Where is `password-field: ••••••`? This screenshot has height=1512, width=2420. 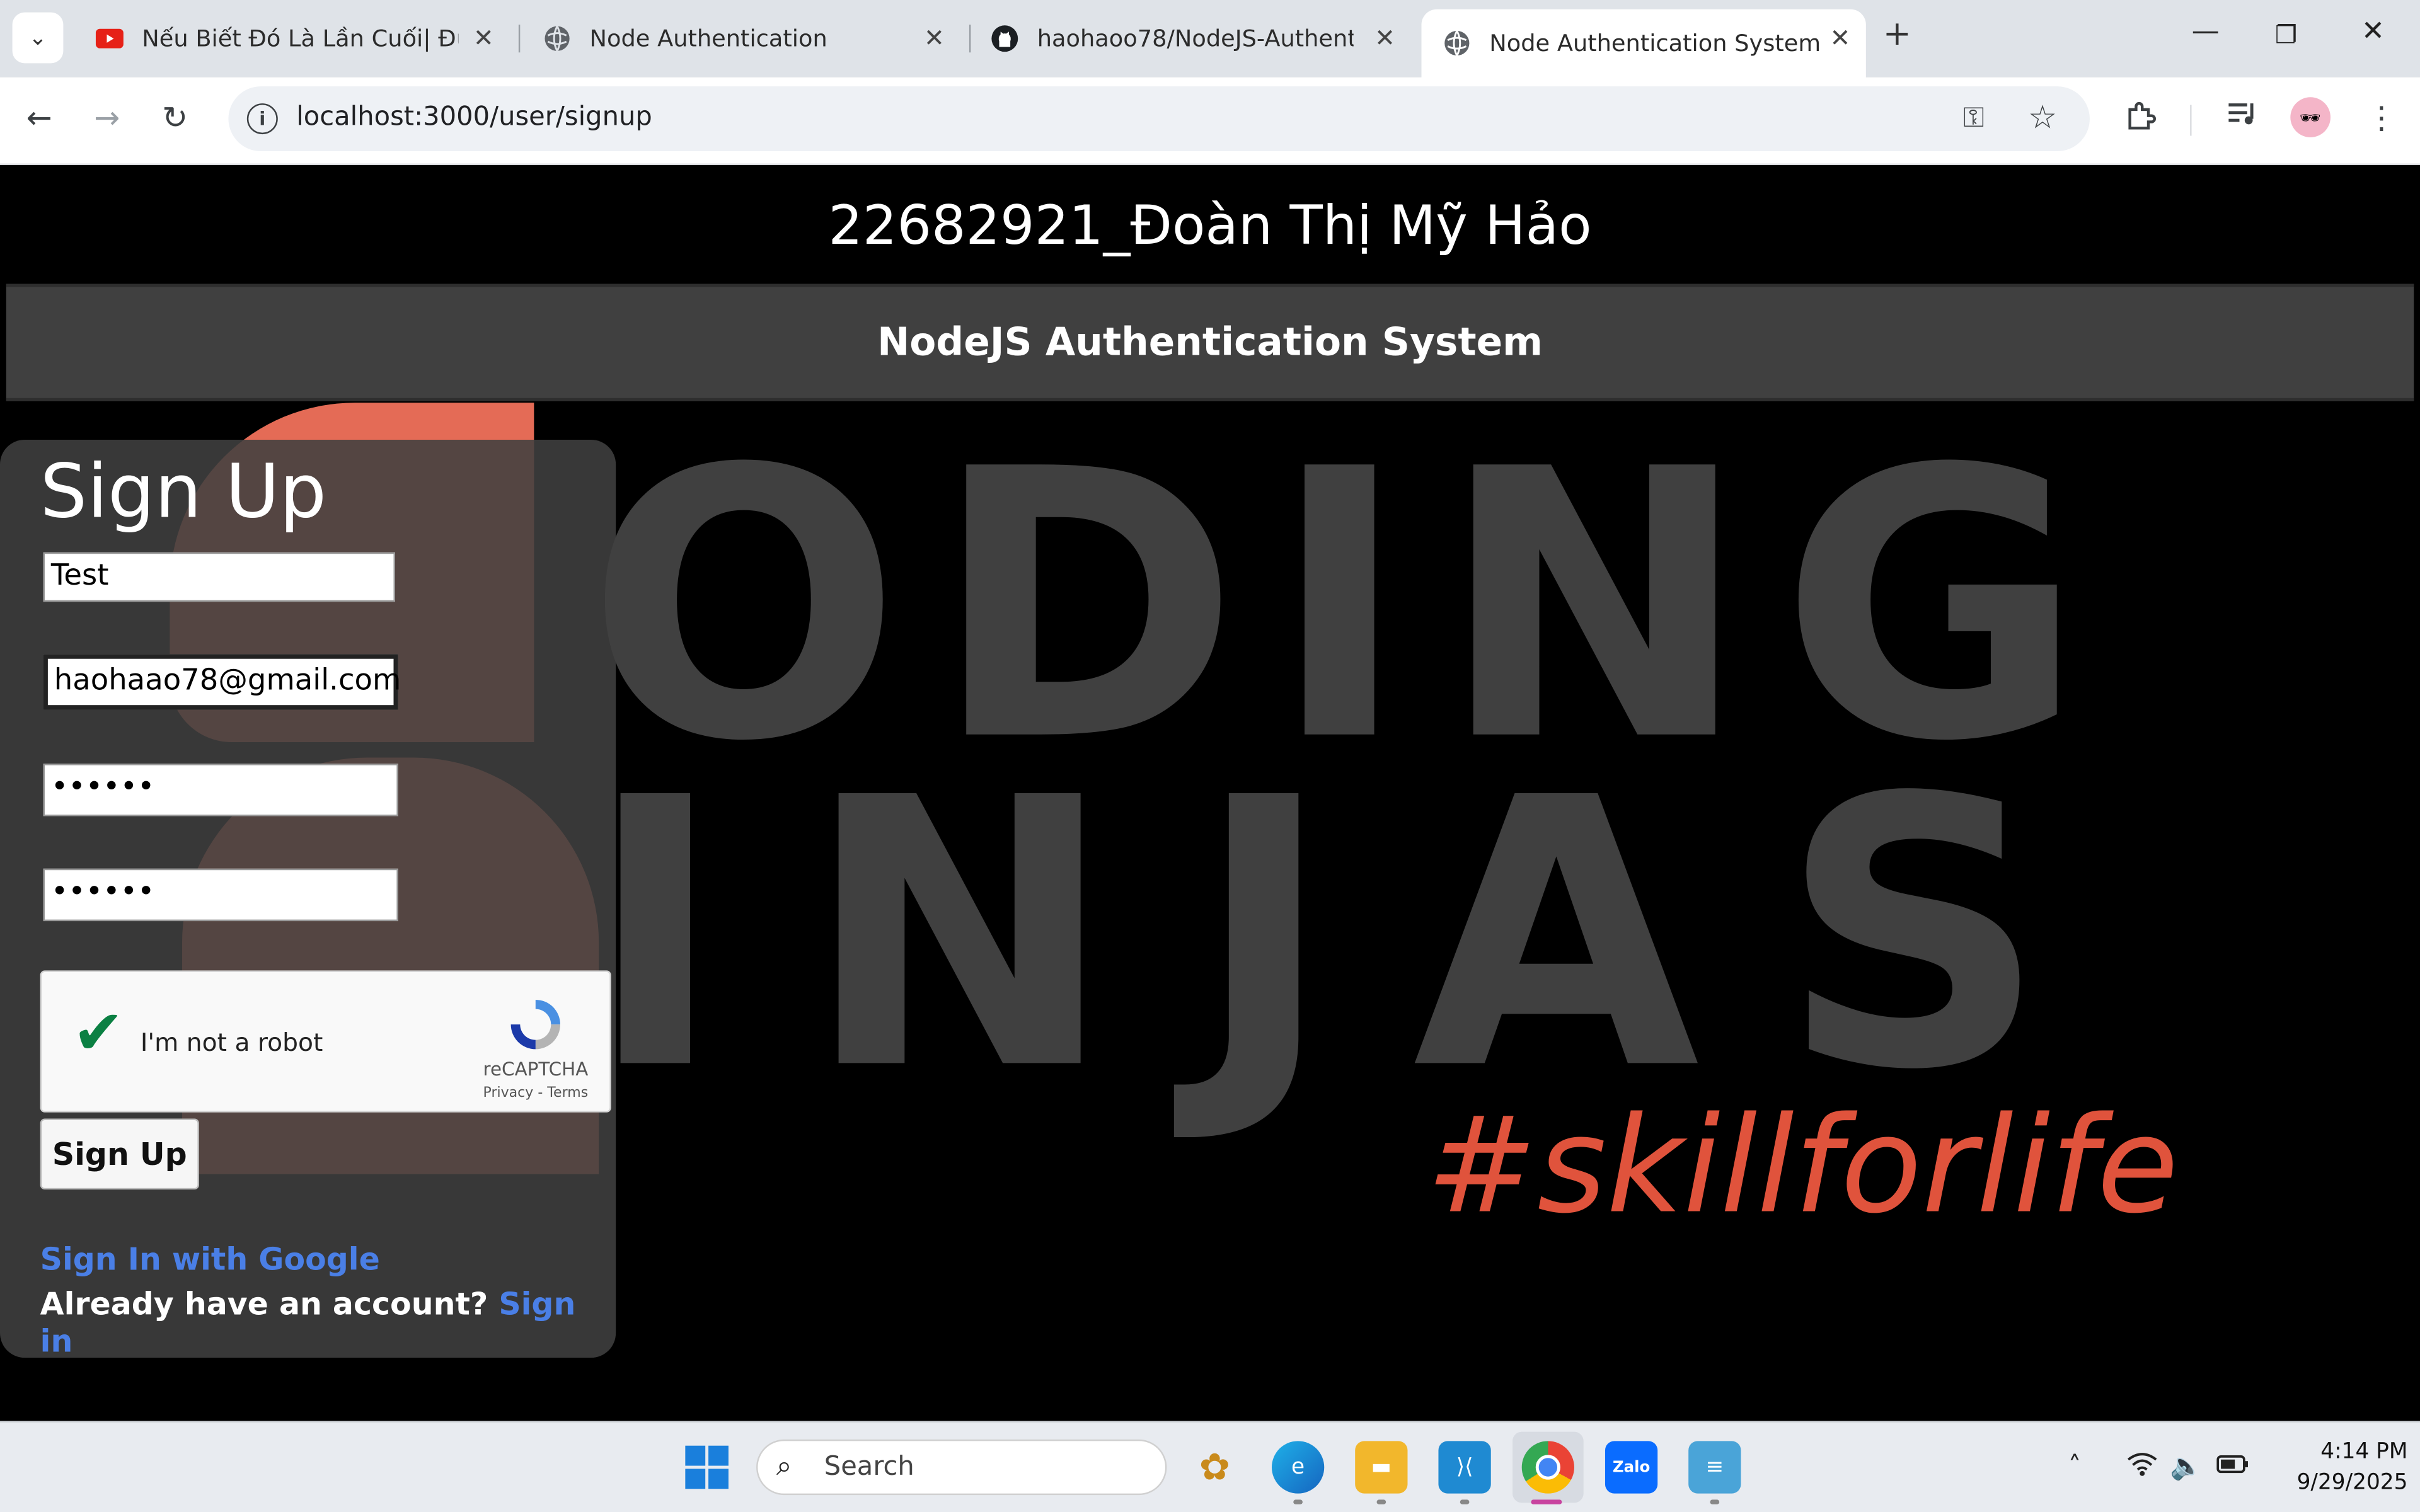 password-field: •••••• is located at coordinates (221, 790).